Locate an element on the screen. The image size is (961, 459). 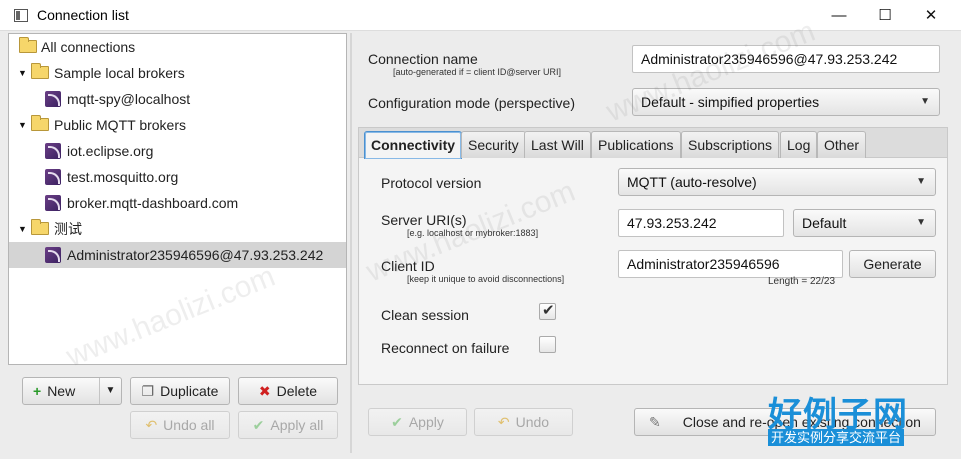
tree-group-test: ▼ 测试 is located at coordinates (177, 229).